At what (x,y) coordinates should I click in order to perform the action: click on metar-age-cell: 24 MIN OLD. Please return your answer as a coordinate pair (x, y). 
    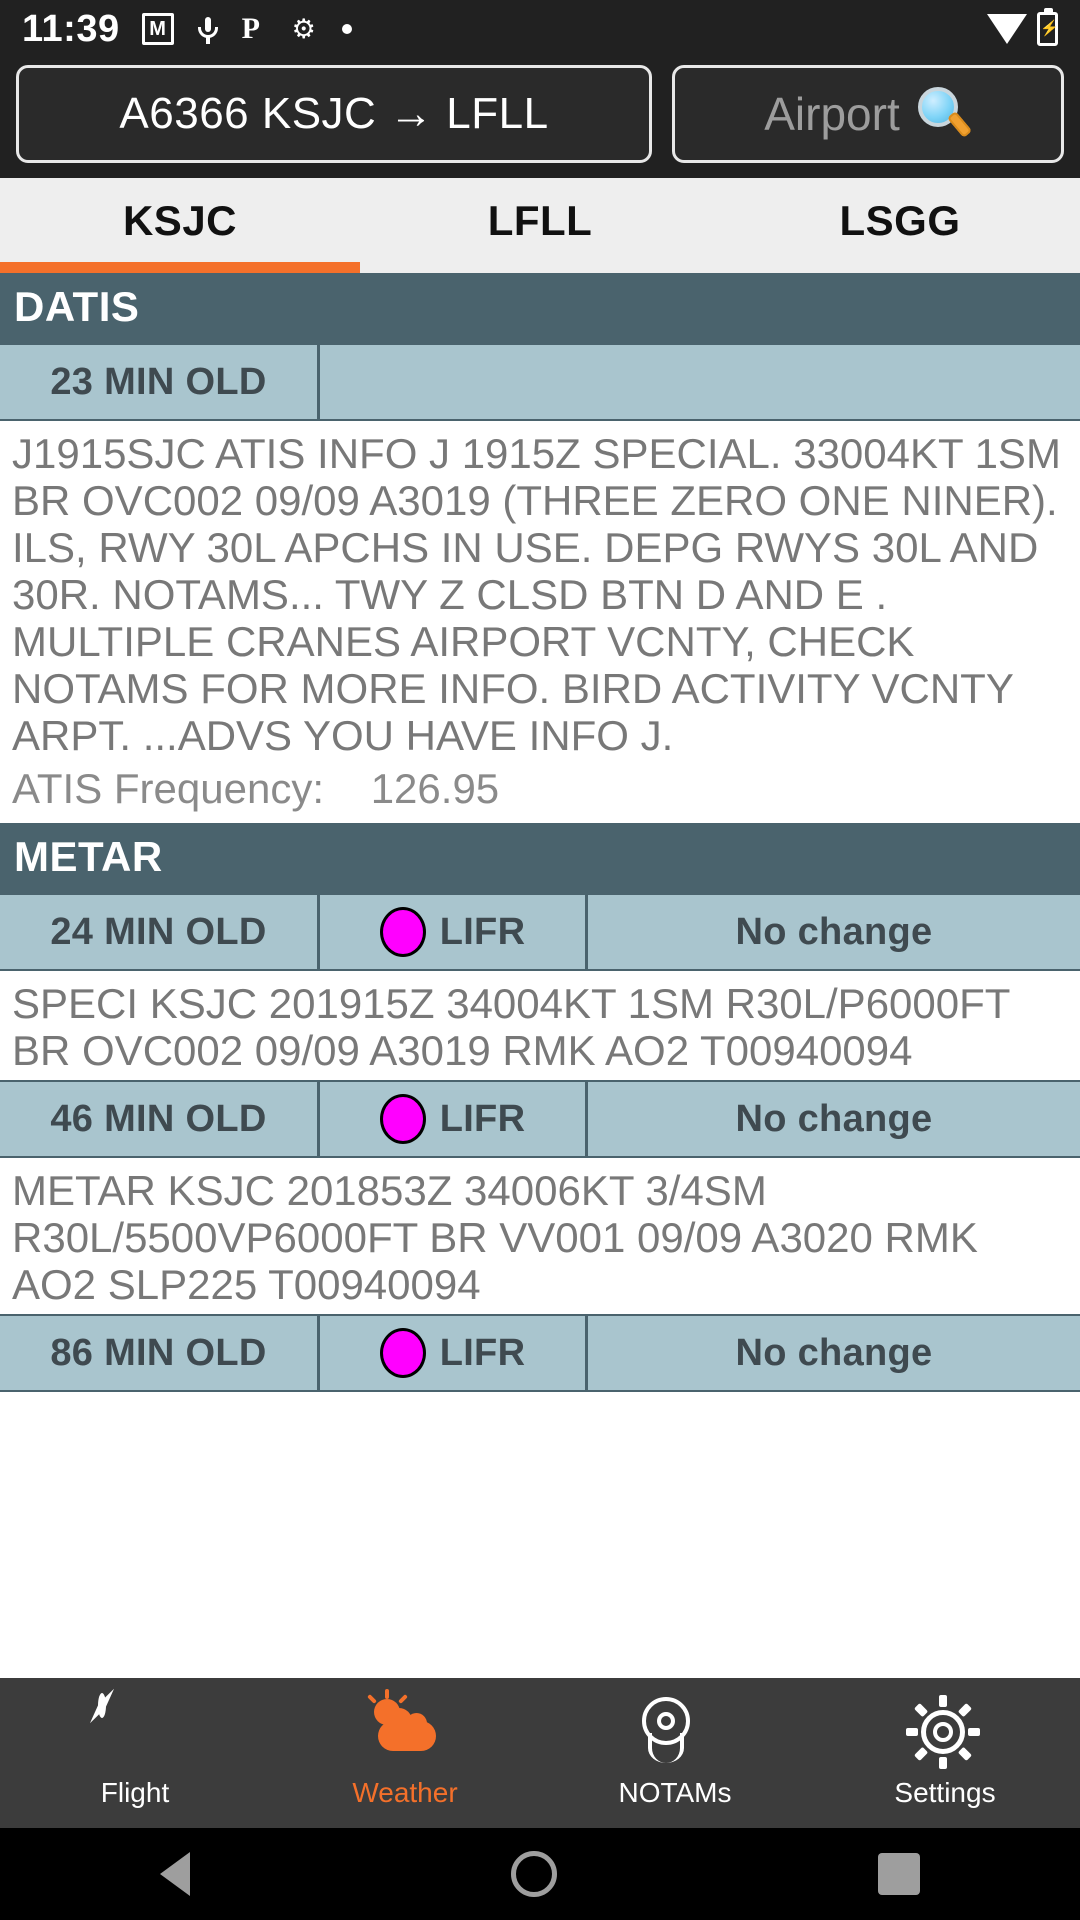
    Looking at the image, I should click on (160, 932).